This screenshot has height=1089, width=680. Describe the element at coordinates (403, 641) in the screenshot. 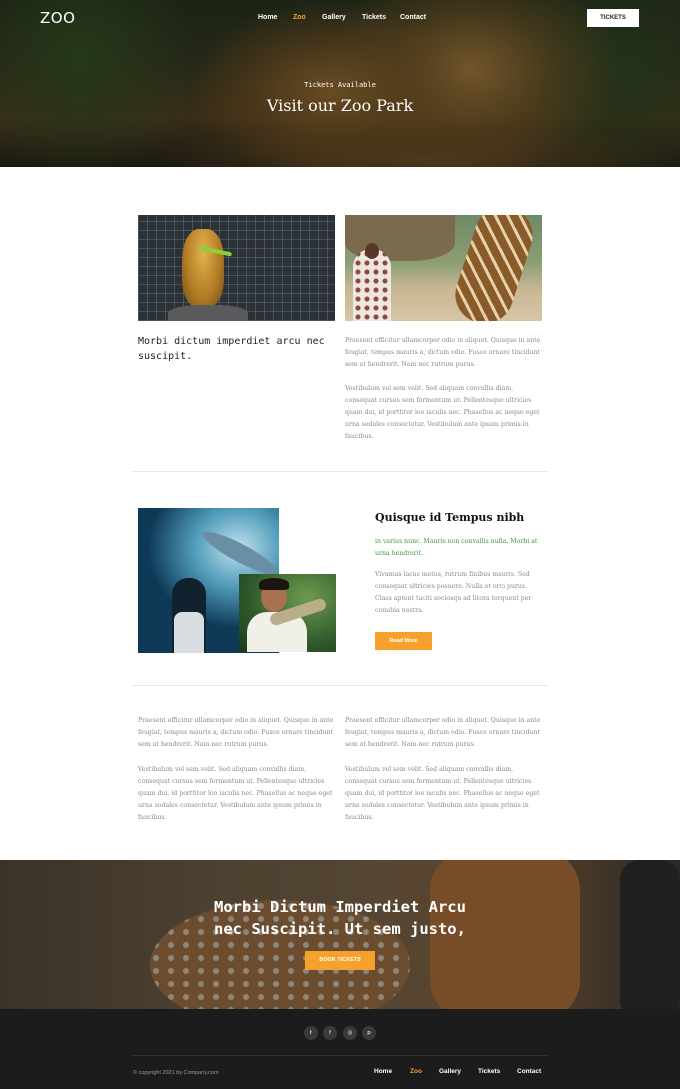

I see `read-more-button: Read More` at that location.